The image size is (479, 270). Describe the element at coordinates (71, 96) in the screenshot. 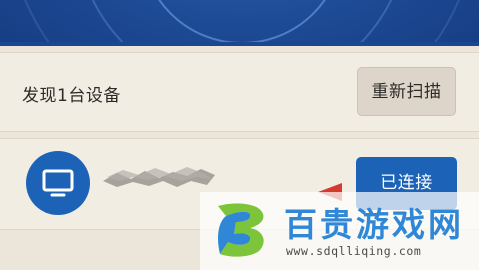

I see `found-devices-count: 发现1台设备` at that location.